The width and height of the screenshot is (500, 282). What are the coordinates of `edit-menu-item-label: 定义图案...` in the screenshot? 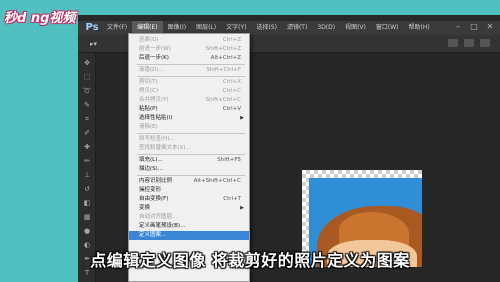 It's located at (153, 235).